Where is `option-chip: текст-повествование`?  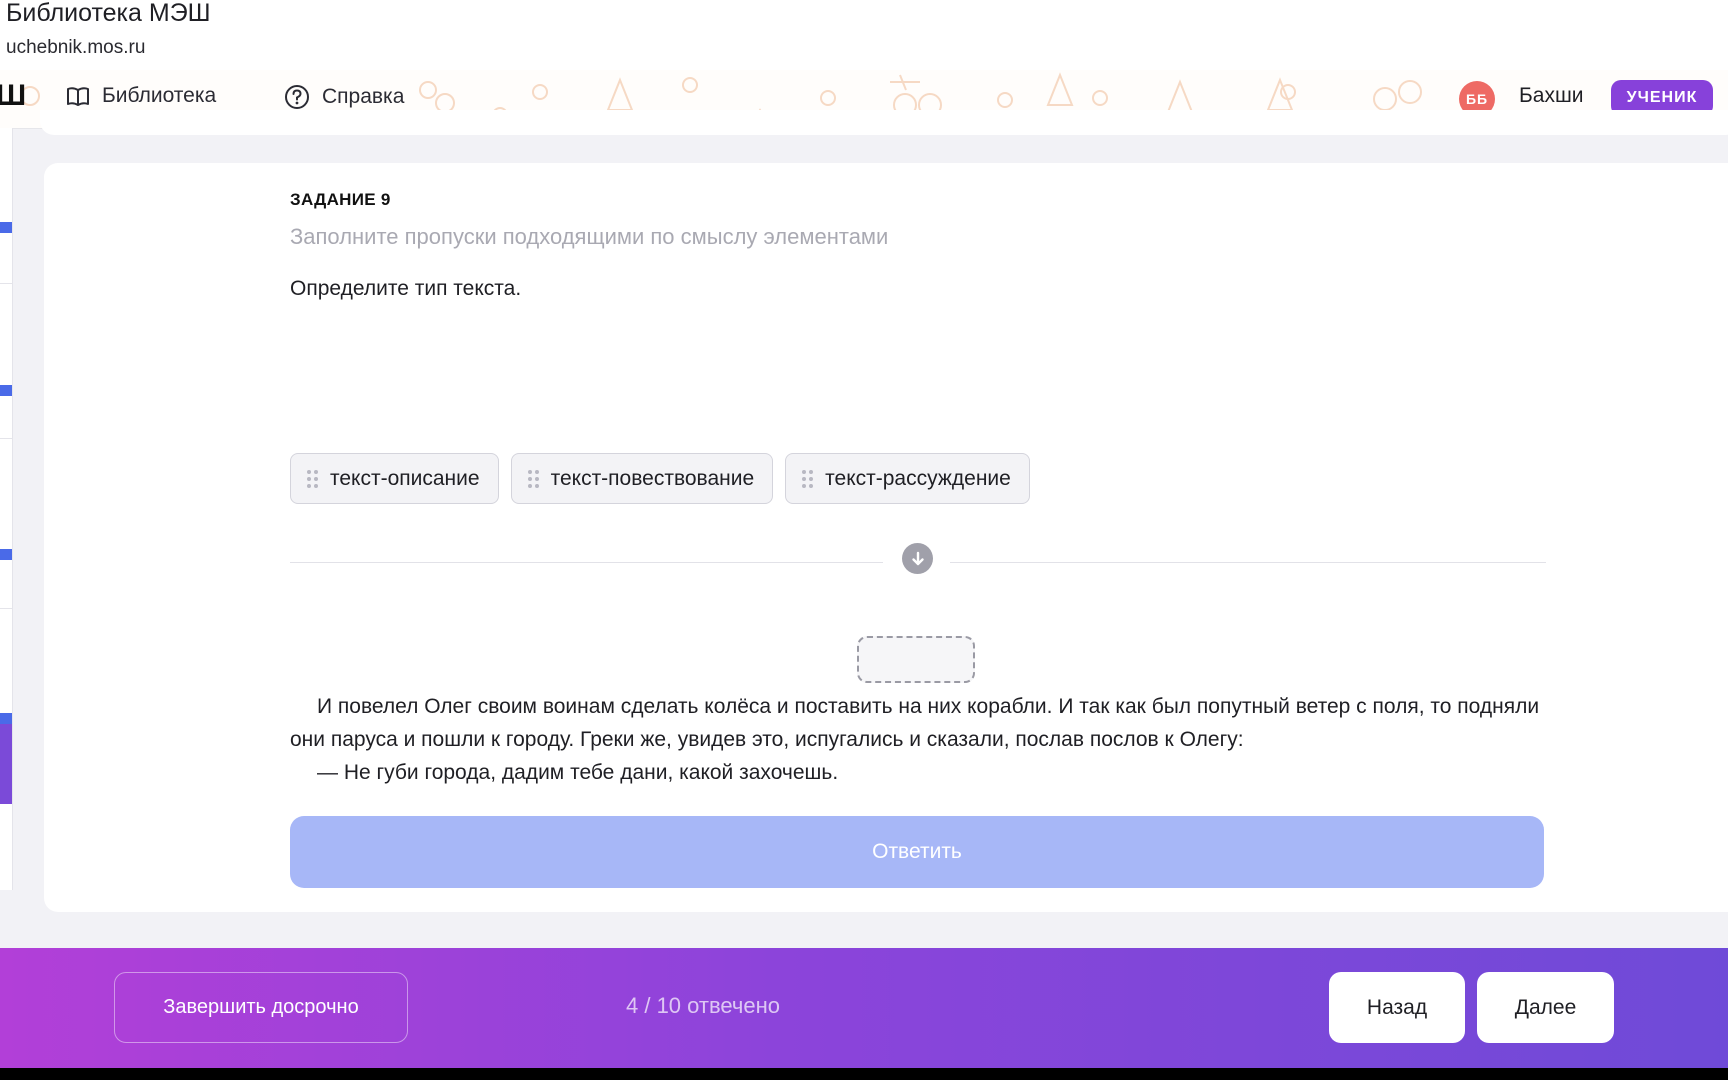 option-chip: текст-повествование is located at coordinates (642, 478).